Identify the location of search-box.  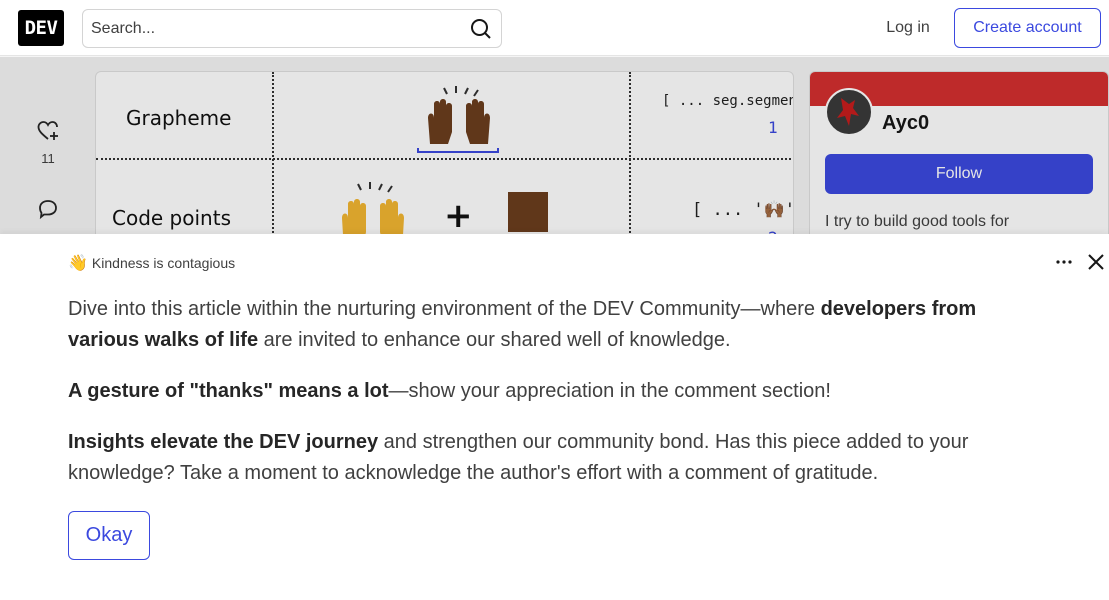
(292, 28).